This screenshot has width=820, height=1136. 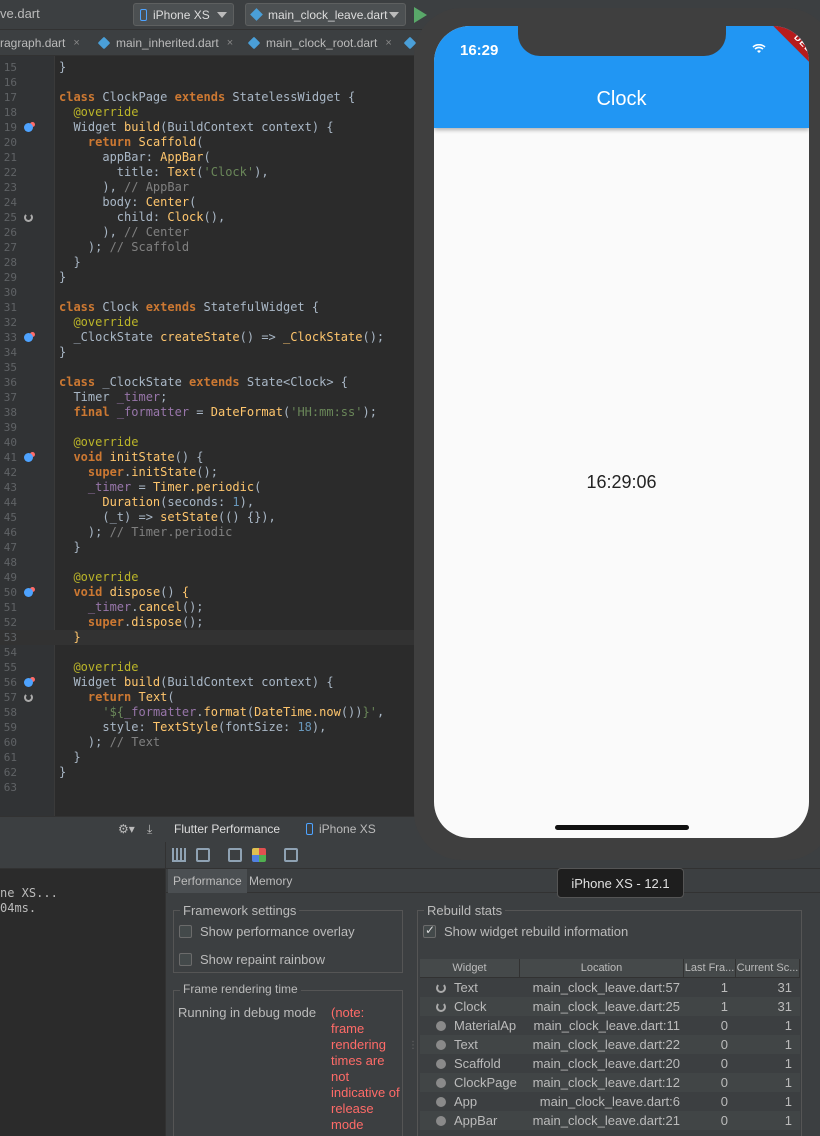 I want to click on code-text: Duration(seconds: 1),, so click(x=178, y=502).